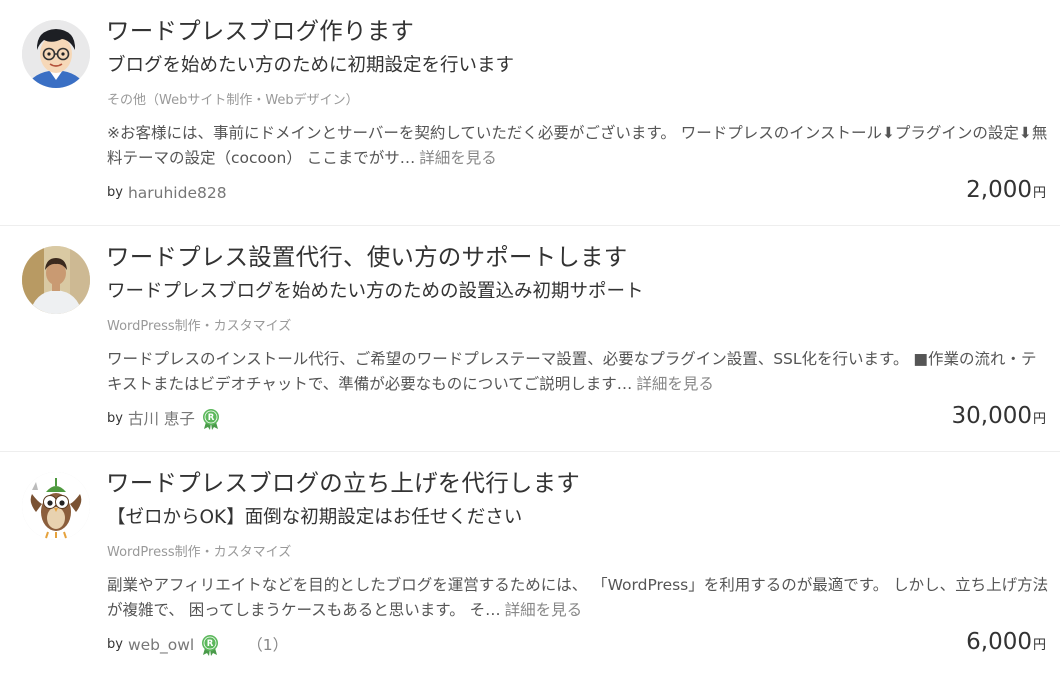 Image resolution: width=1060 pixels, height=685 pixels. I want to click on service-subtitle: ブログを始めたい方のために初期設定を行います, so click(311, 65).